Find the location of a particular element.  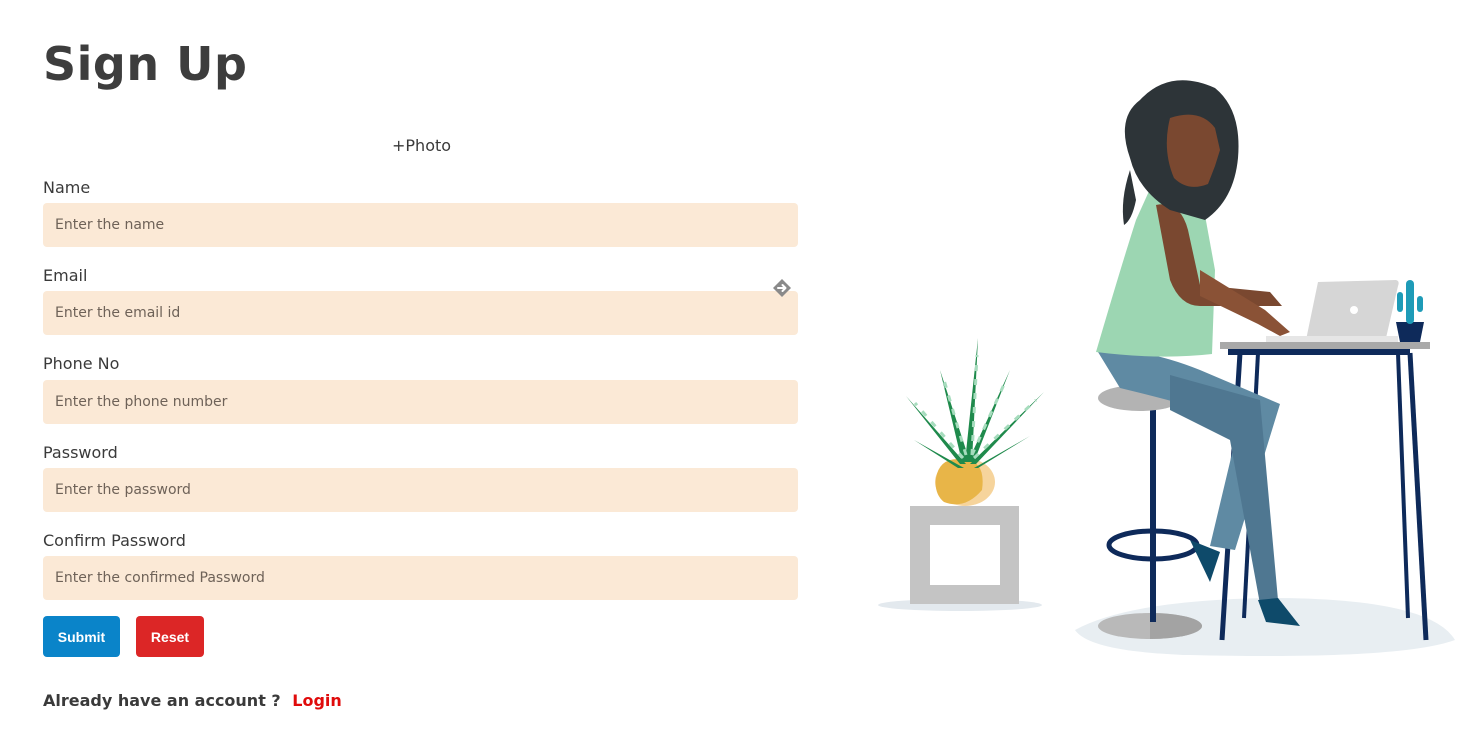

login-link: Login is located at coordinates (317, 700).